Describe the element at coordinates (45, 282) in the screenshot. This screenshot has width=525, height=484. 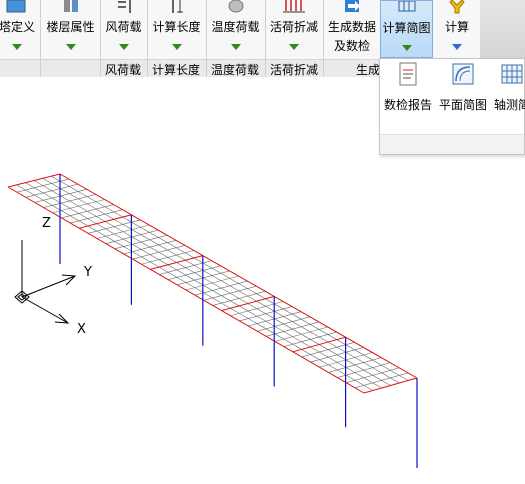
I see `coordinate-axes-icon` at that location.